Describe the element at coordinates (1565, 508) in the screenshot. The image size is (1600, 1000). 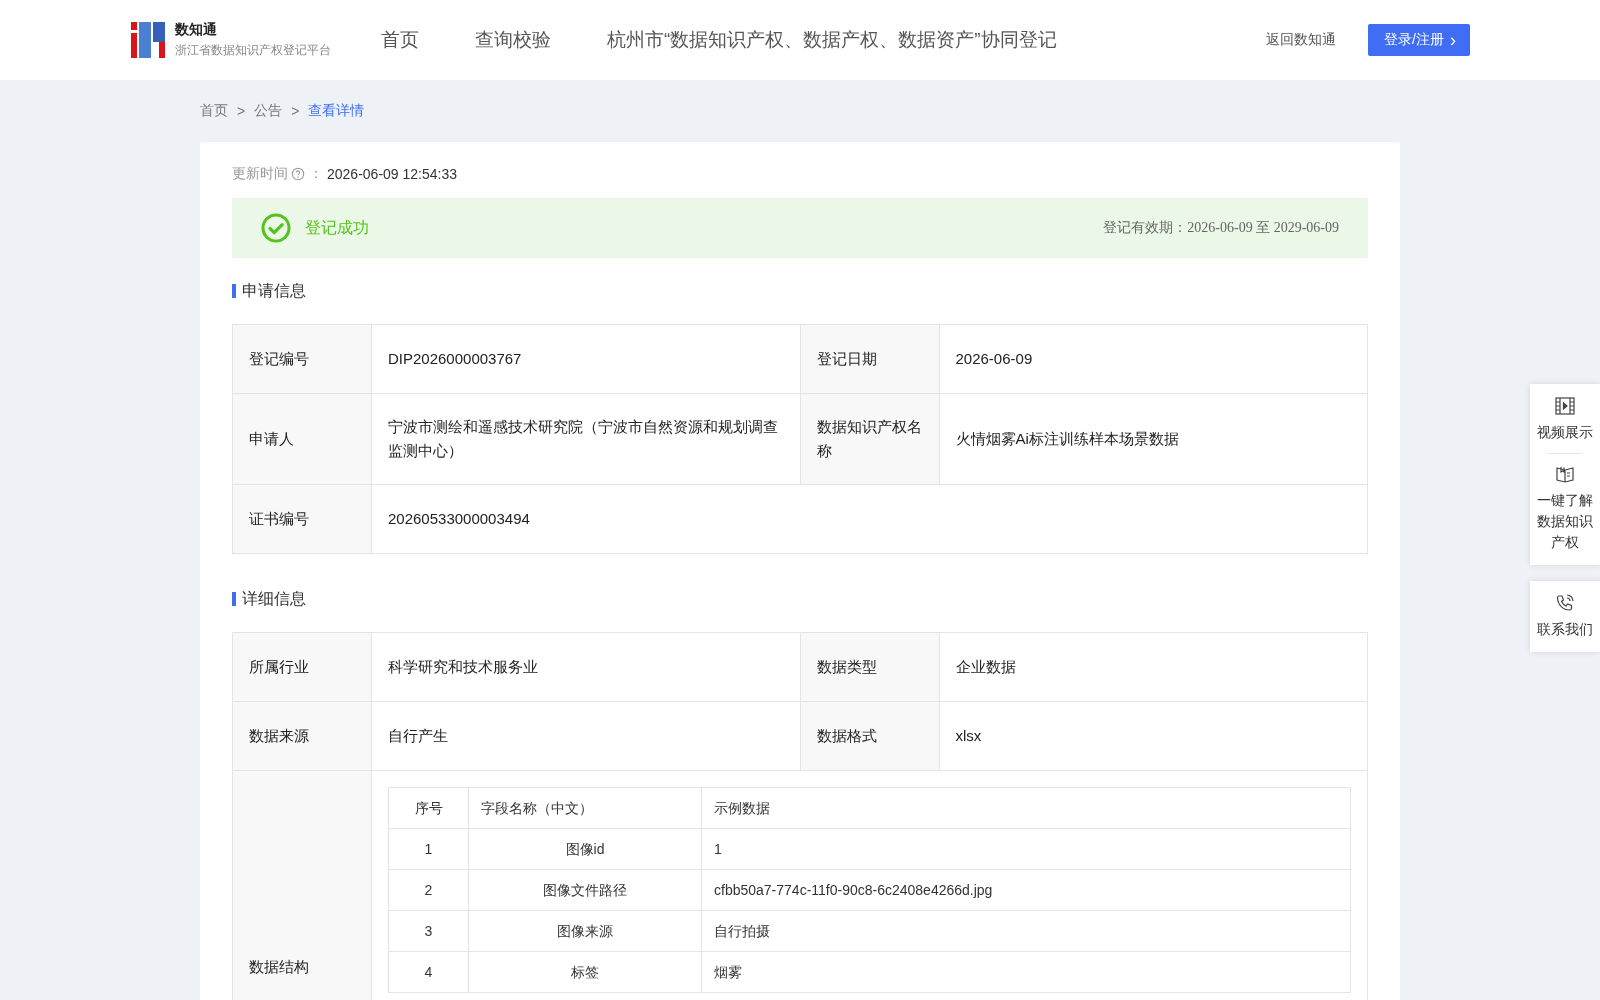
I see `side-panel-item: 一键了解数据知识产权` at that location.